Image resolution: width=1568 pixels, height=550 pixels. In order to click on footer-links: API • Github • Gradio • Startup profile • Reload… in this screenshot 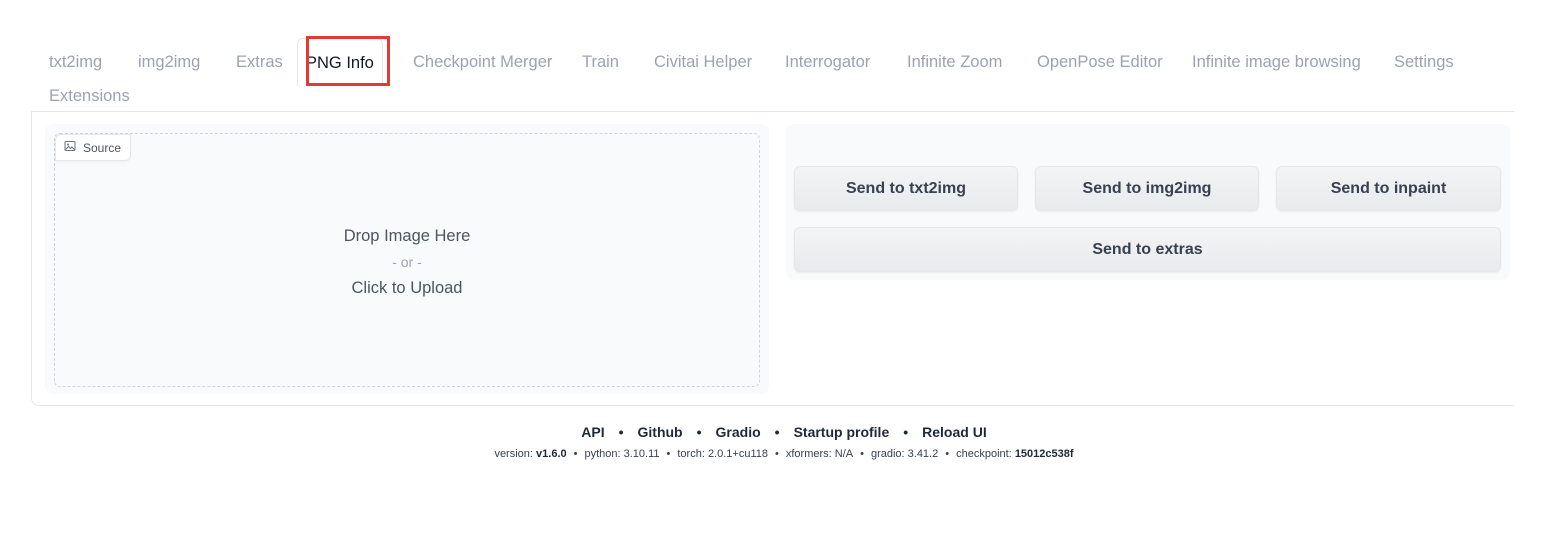, I will do `click(784, 432)`.